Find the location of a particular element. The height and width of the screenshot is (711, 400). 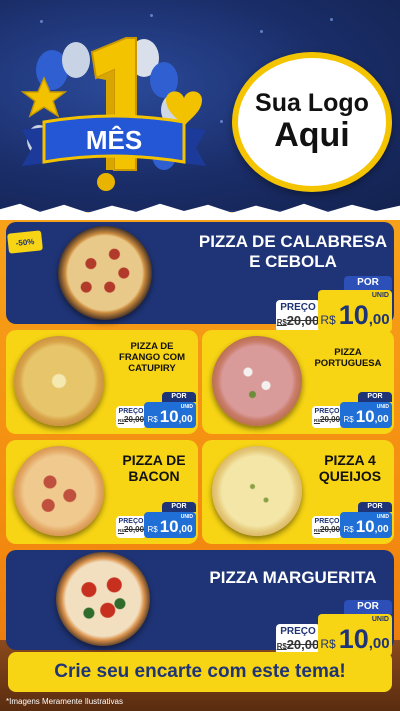

product-name: PIZZA PORTUGUESA is located at coordinates (348, 358).